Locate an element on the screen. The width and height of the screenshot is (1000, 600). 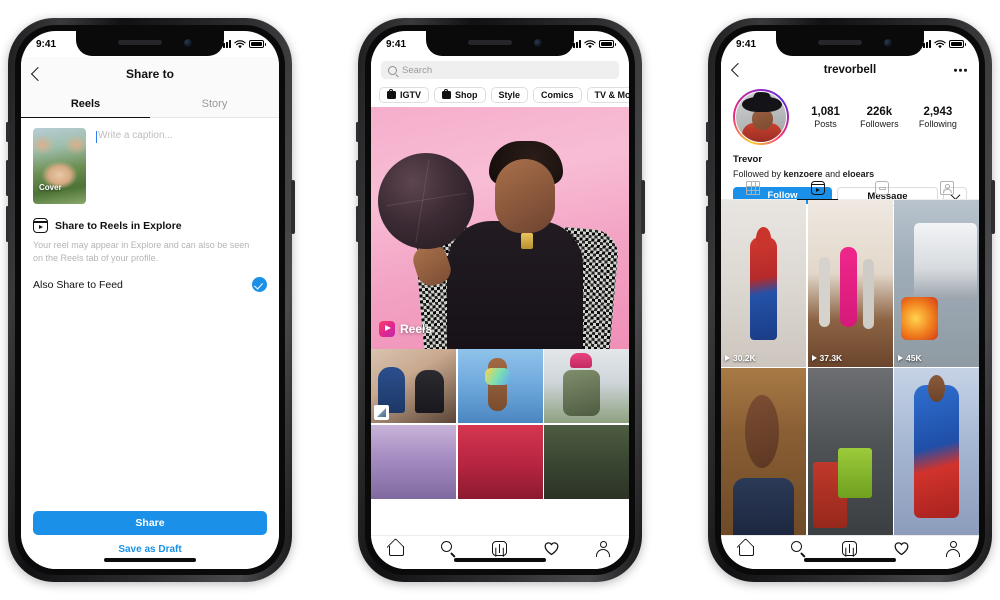
reels-tab is located at coordinates (818, 189).